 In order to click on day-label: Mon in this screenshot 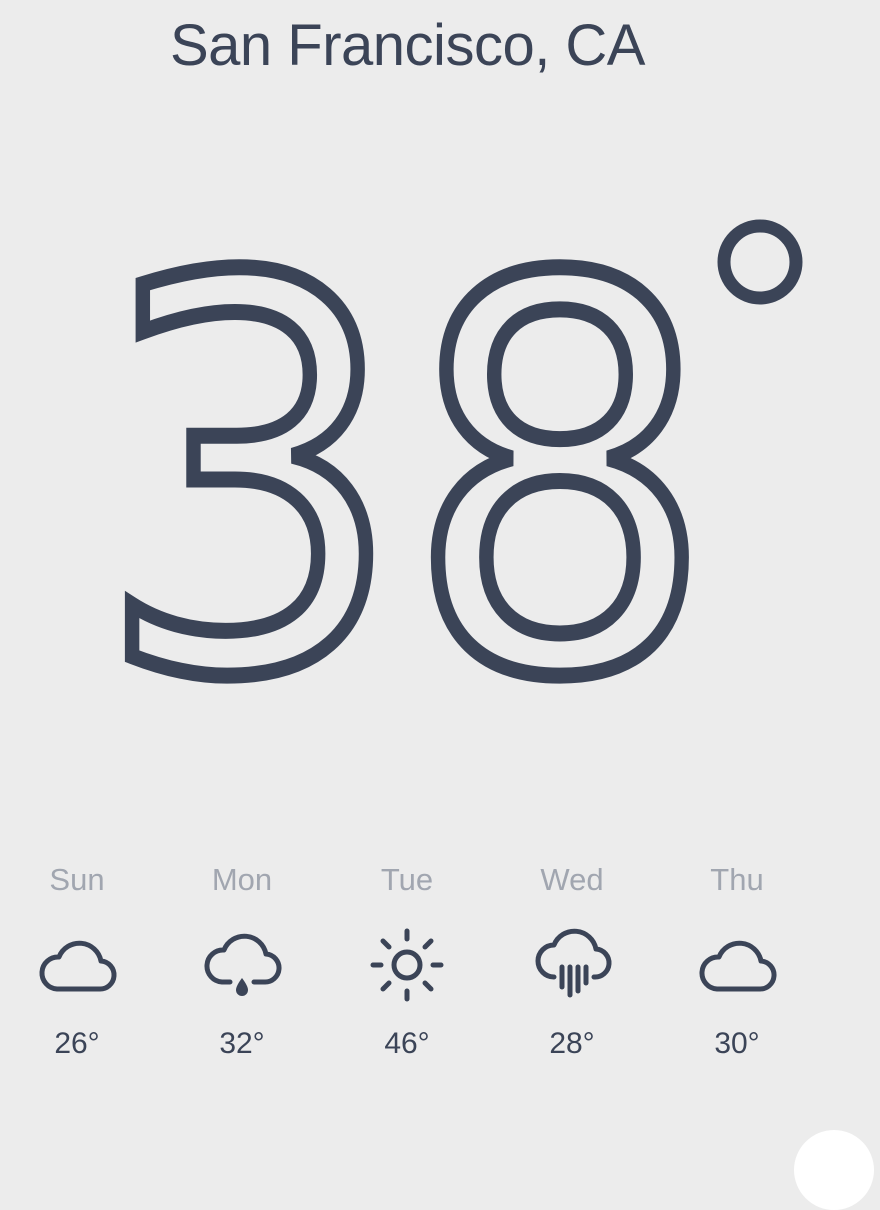, I will do `click(242, 879)`.